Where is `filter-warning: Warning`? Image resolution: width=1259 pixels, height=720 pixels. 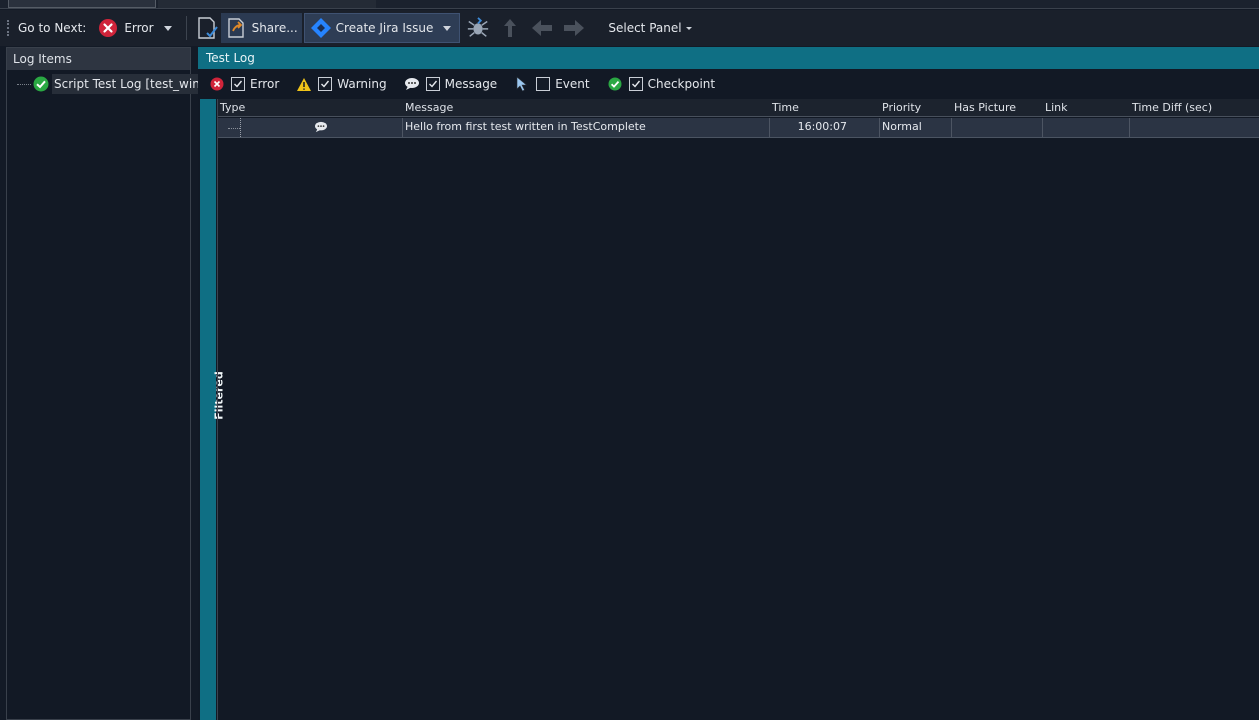
filter-warning: Warning is located at coordinates (341, 84).